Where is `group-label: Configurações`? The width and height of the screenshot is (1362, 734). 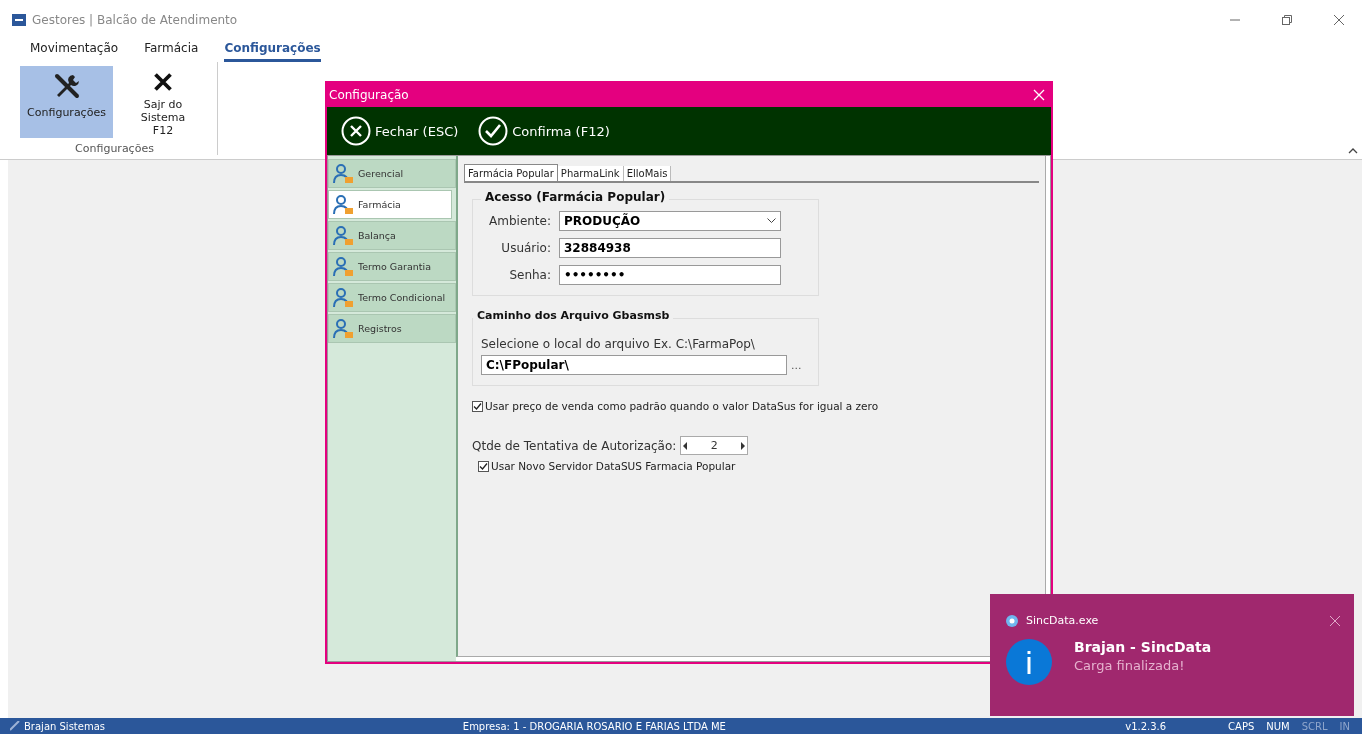
group-label: Configurações is located at coordinates (114, 148).